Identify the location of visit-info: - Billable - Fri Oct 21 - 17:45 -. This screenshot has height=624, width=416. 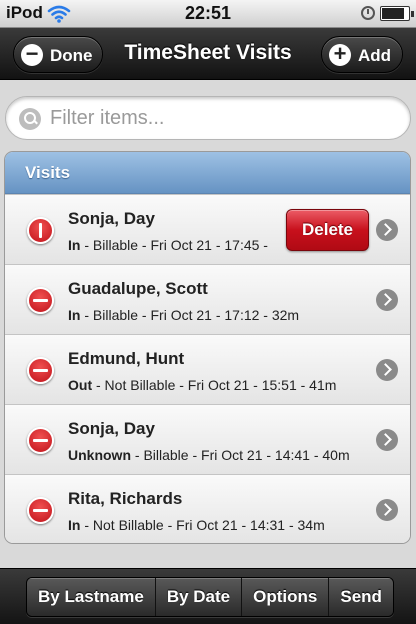
(174, 245).